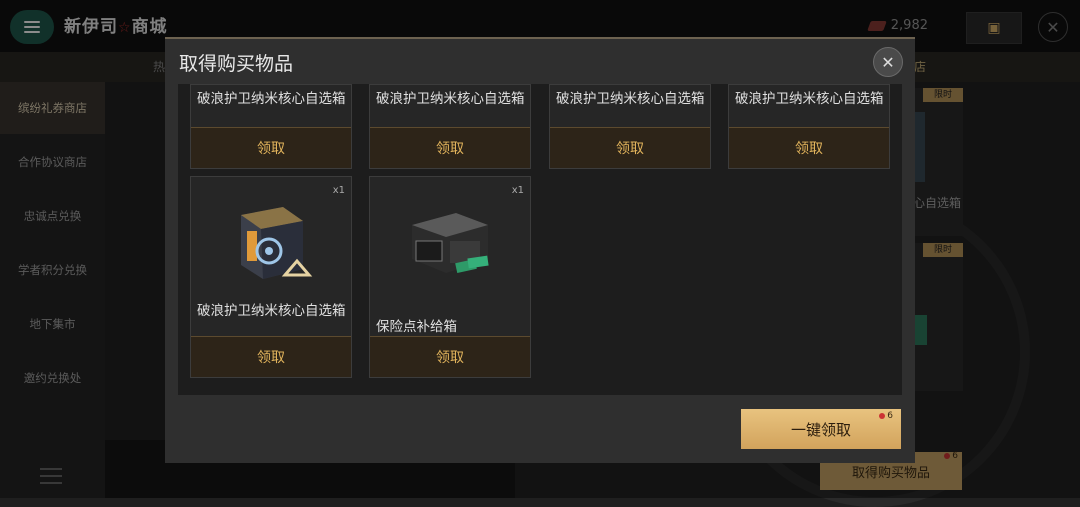  I want to click on close-icon: ✕, so click(888, 62).